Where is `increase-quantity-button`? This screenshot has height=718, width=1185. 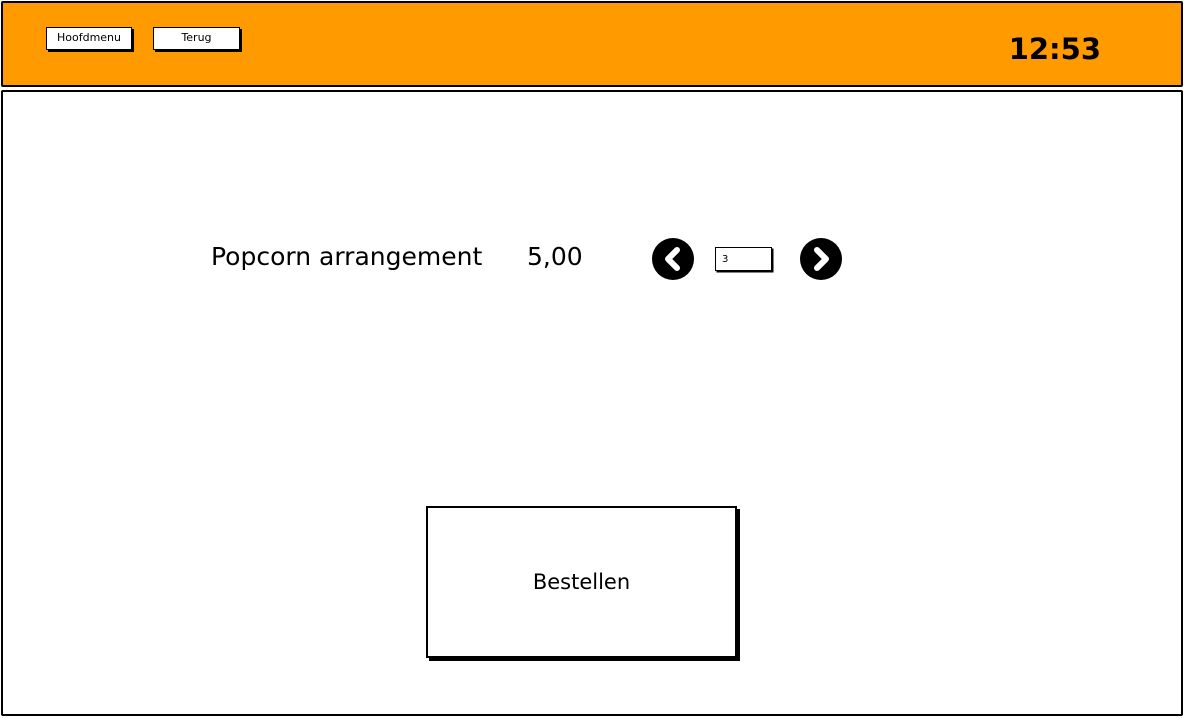 increase-quantity-button is located at coordinates (821, 259).